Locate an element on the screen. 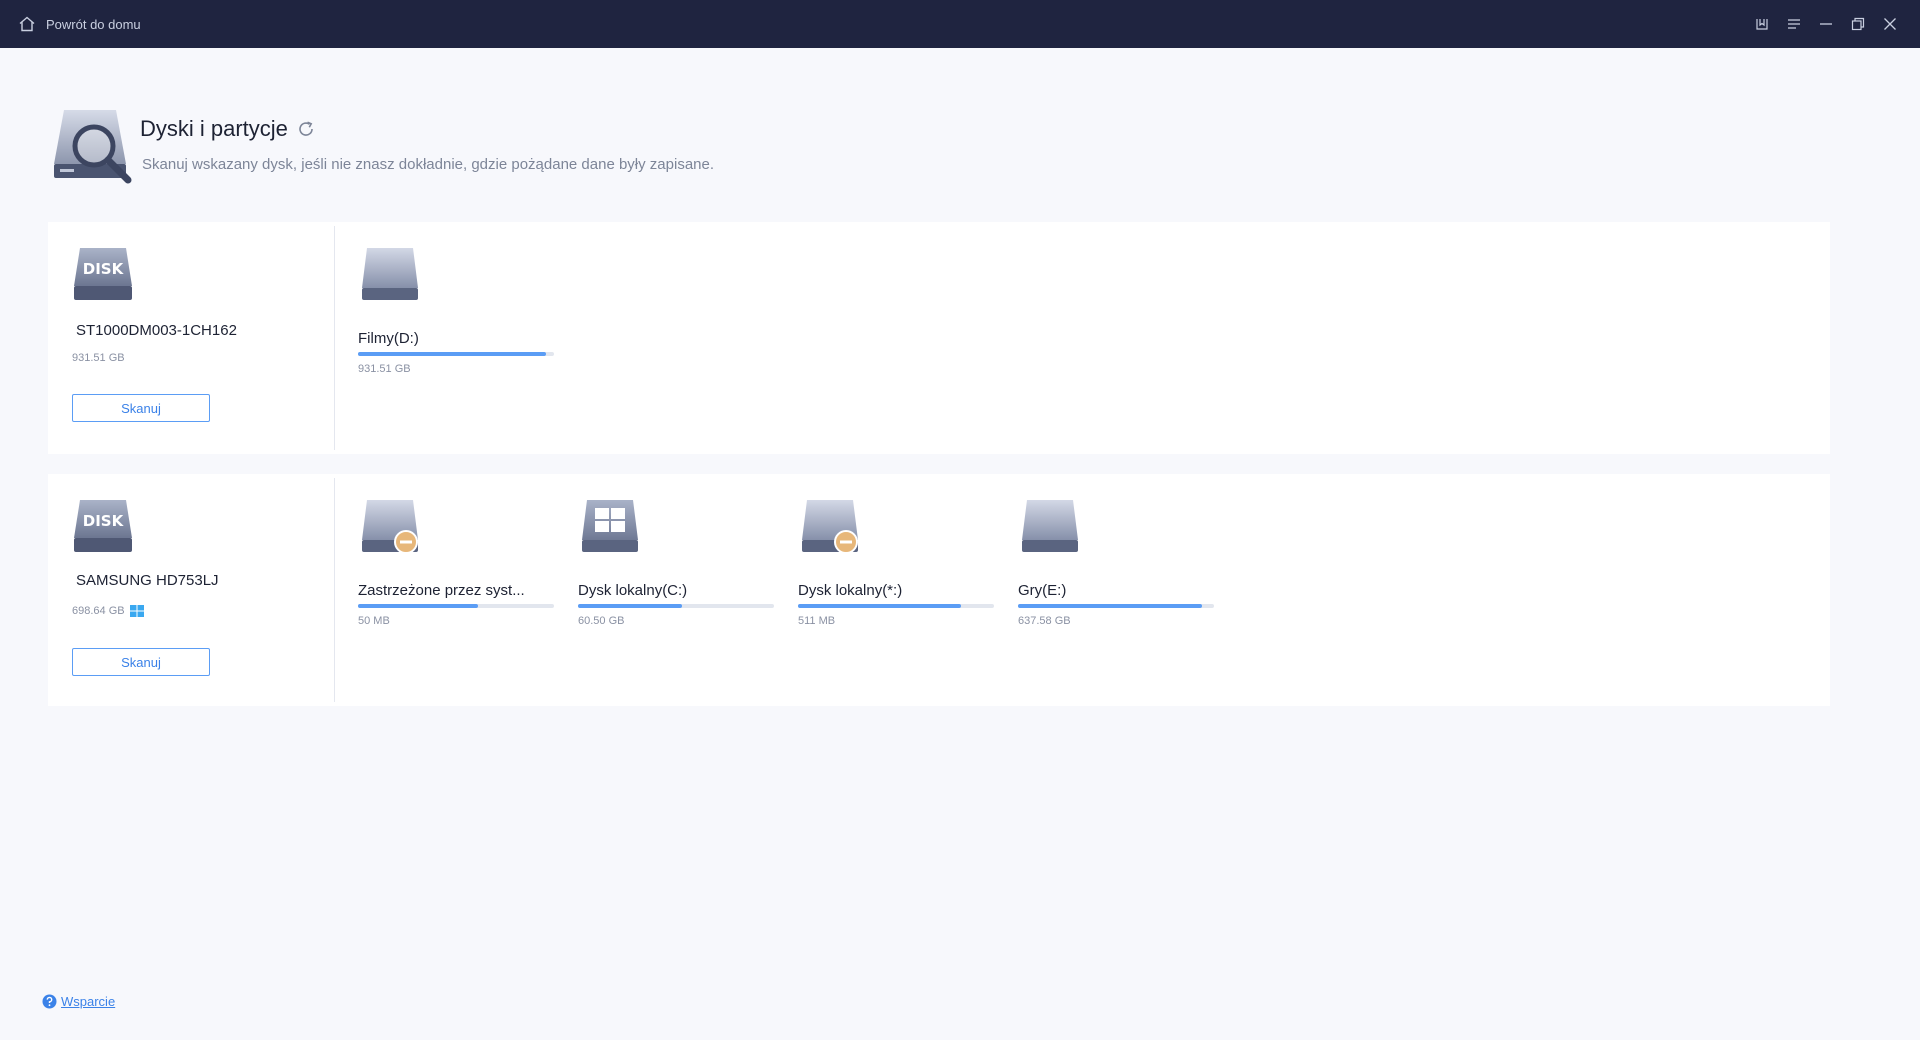  support-link: Wsparcie is located at coordinates (78, 1001).